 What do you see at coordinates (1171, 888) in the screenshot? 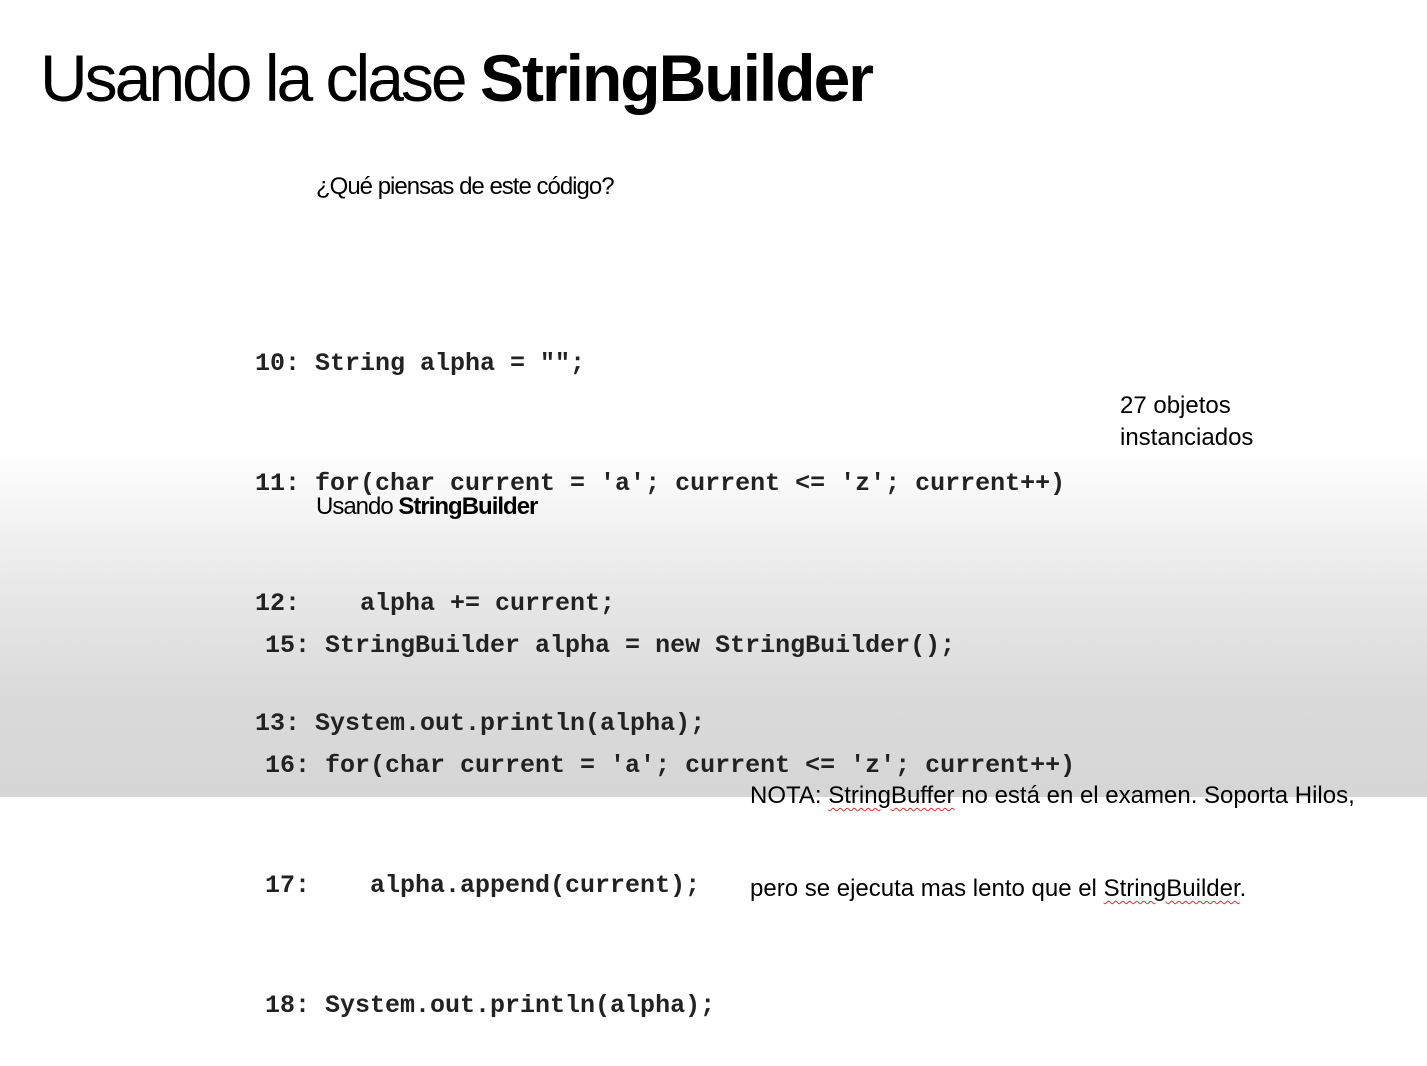
I see `stringbuilder-term: StringBuilder` at bounding box center [1171, 888].